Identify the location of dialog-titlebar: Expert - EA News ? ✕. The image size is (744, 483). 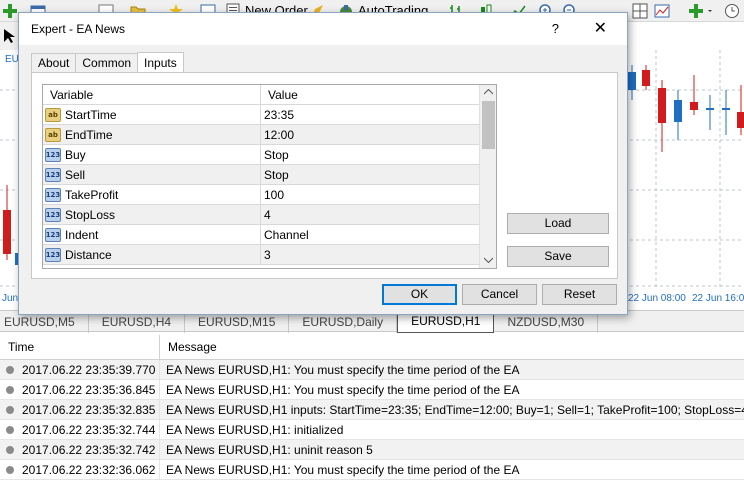
(323, 29).